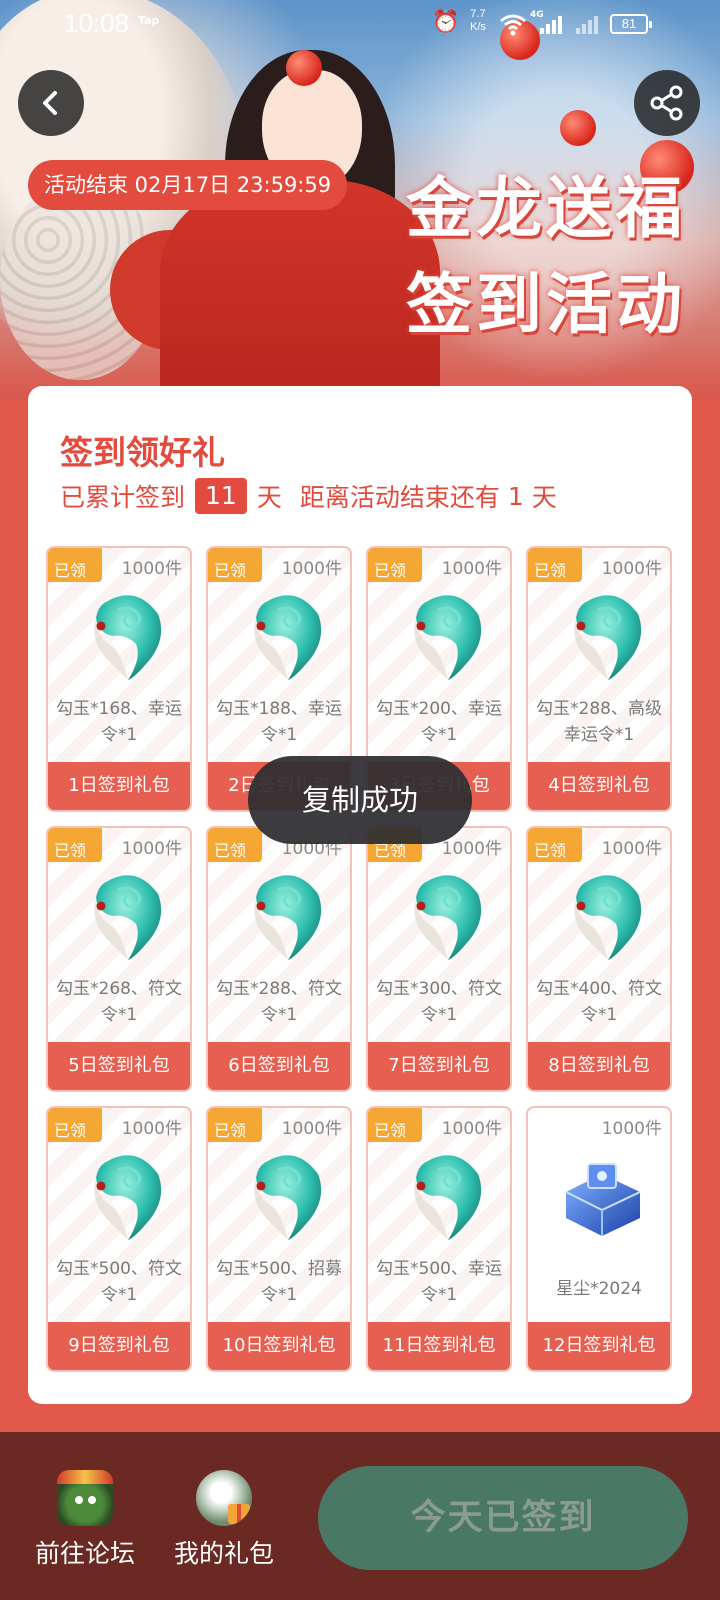 This screenshot has width=720, height=1600. I want to click on banner-title: 金龙送福 签到活动, so click(536, 256).